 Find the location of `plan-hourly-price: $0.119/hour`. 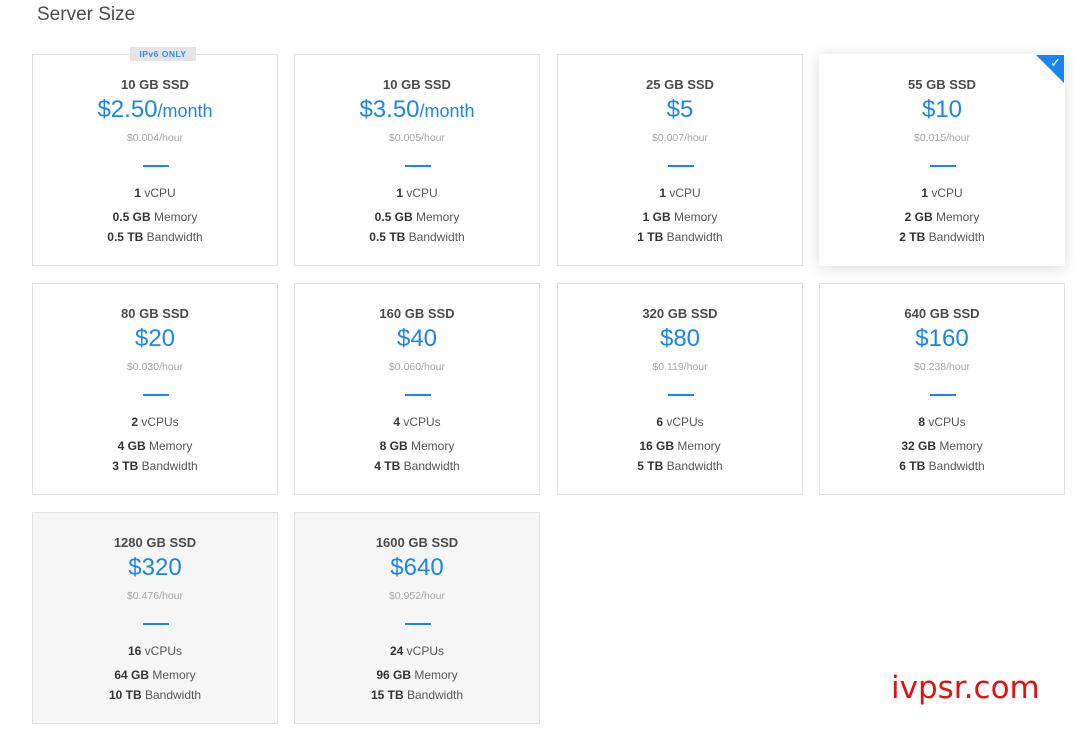

plan-hourly-price: $0.119/hour is located at coordinates (680, 367).